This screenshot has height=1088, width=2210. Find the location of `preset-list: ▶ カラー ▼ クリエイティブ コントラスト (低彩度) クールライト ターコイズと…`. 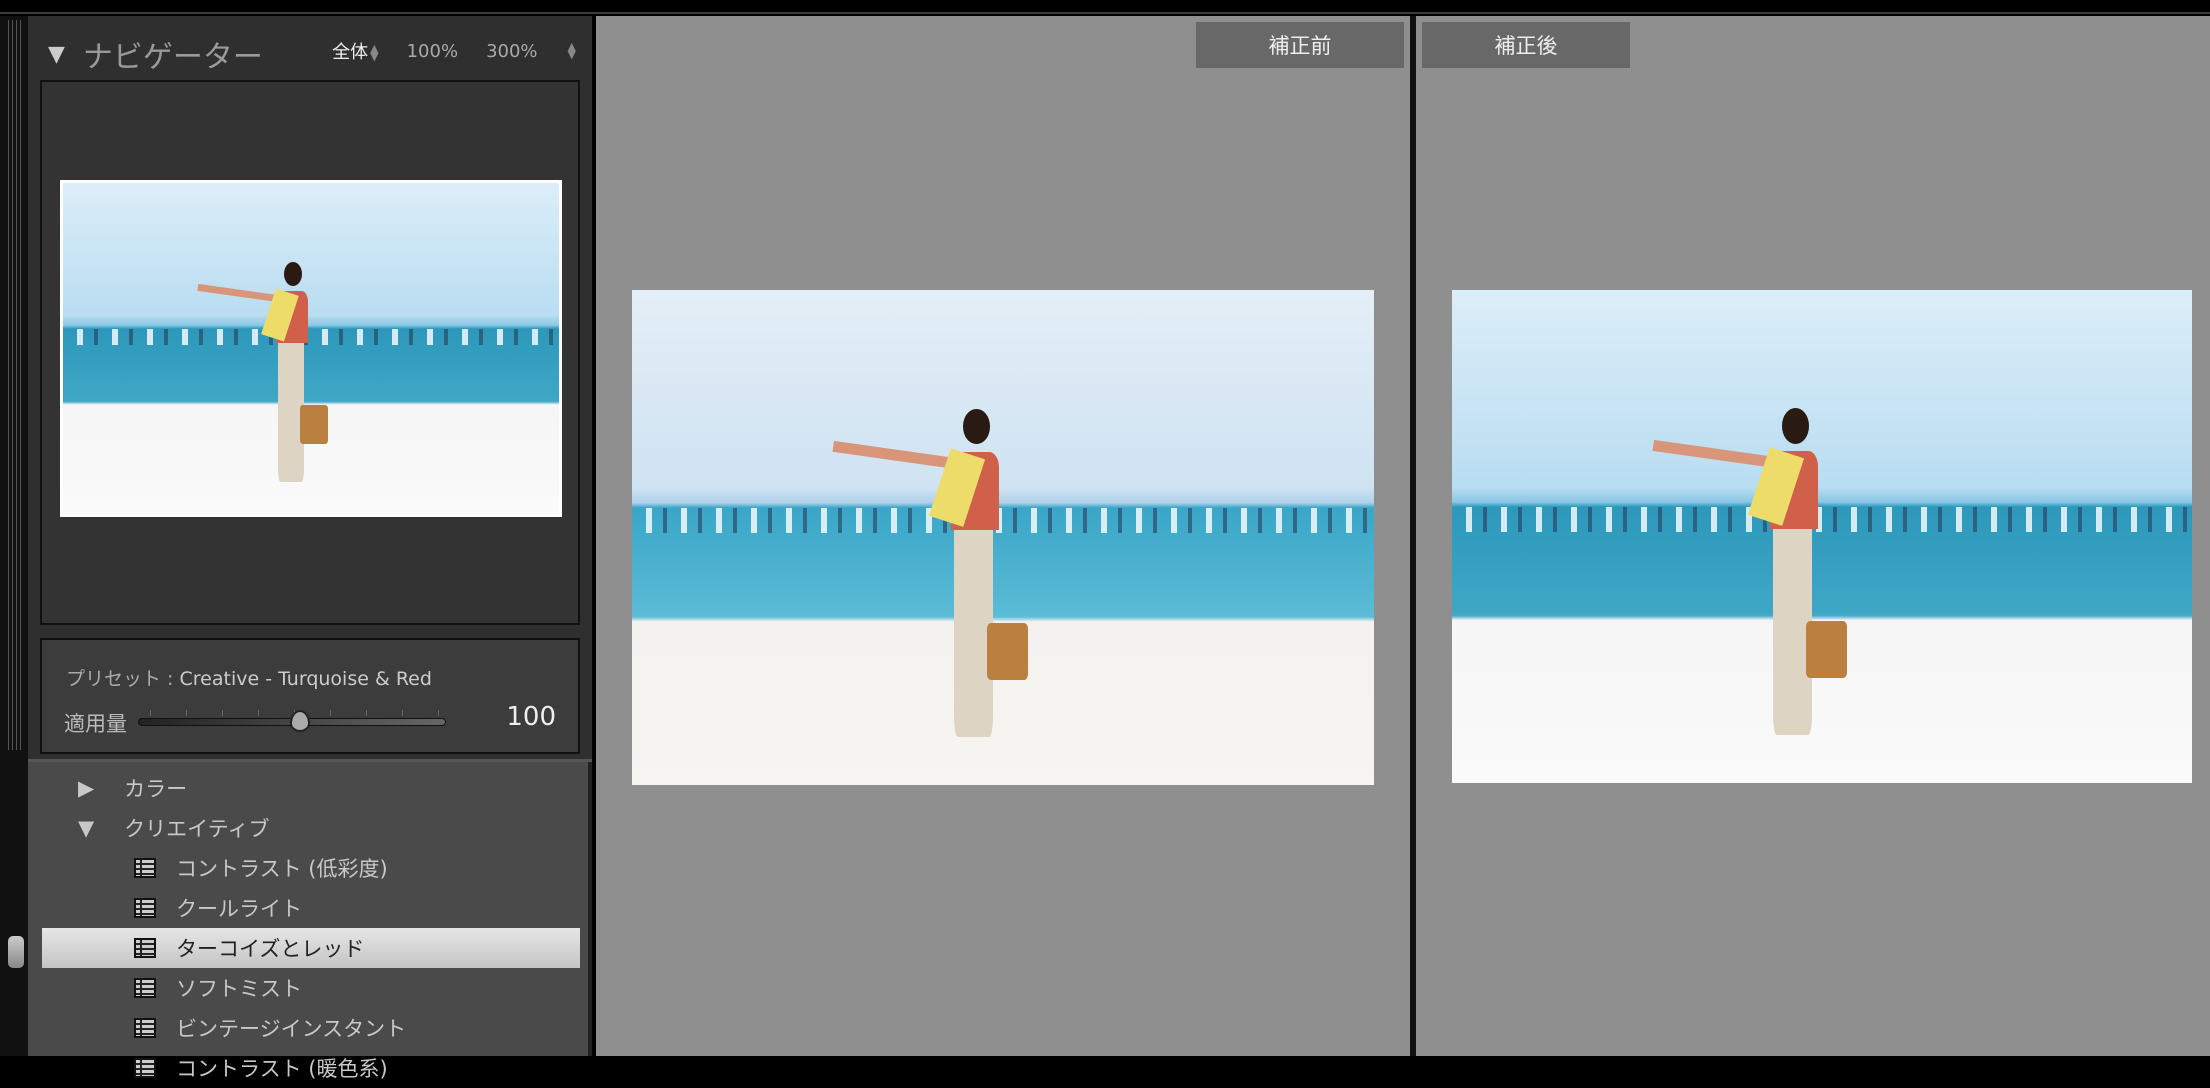

preset-list: ▶ カラー ▼ クリエイティブ コントラスト (低彩度) クールライト ターコイズと… is located at coordinates (310, 928).